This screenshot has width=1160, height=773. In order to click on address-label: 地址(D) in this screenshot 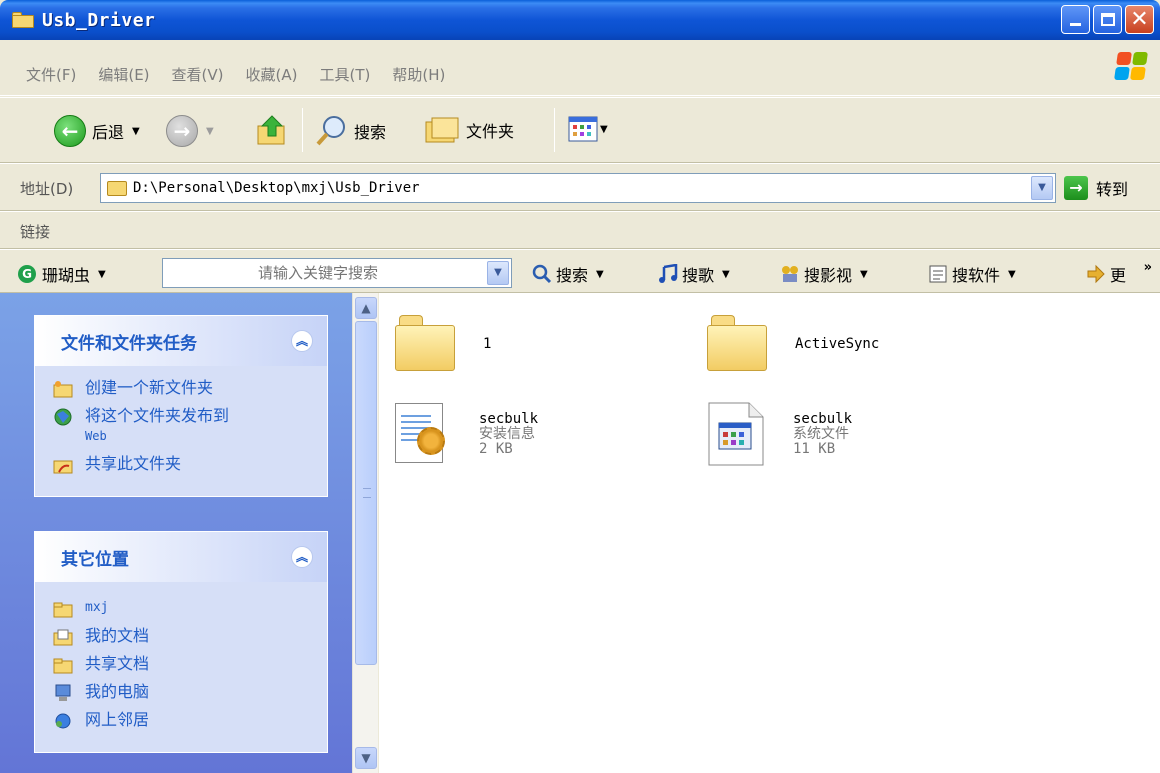, I will do `click(47, 189)`.